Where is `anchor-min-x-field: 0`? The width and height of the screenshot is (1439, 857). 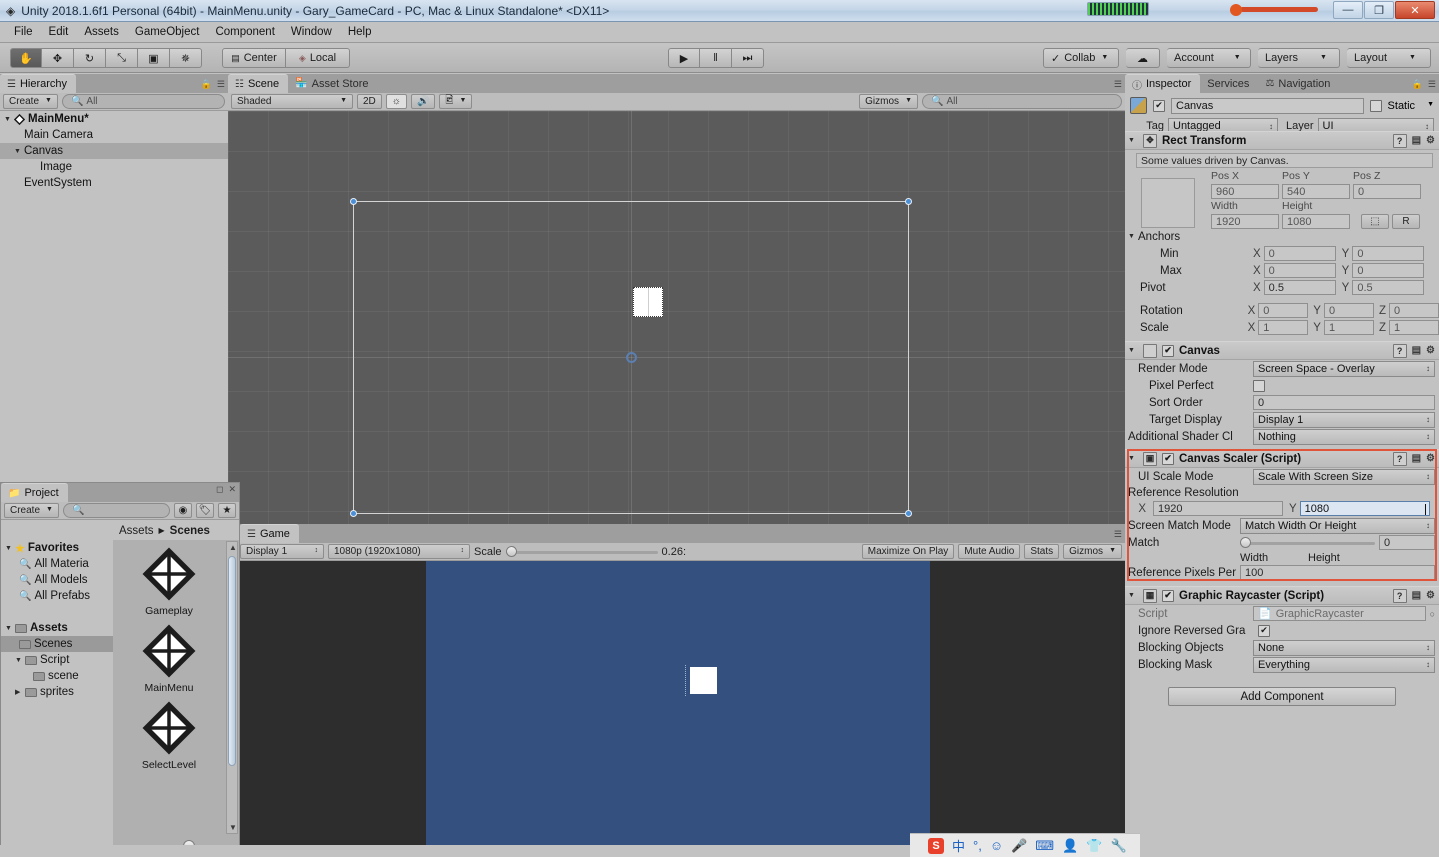 anchor-min-x-field: 0 is located at coordinates (1299, 253).